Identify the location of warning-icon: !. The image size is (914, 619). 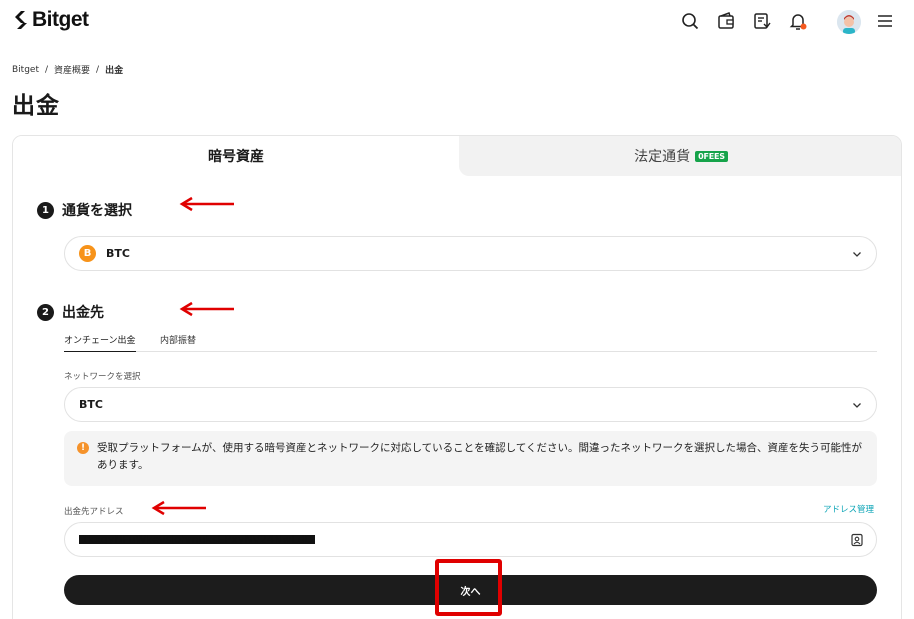
(83, 448).